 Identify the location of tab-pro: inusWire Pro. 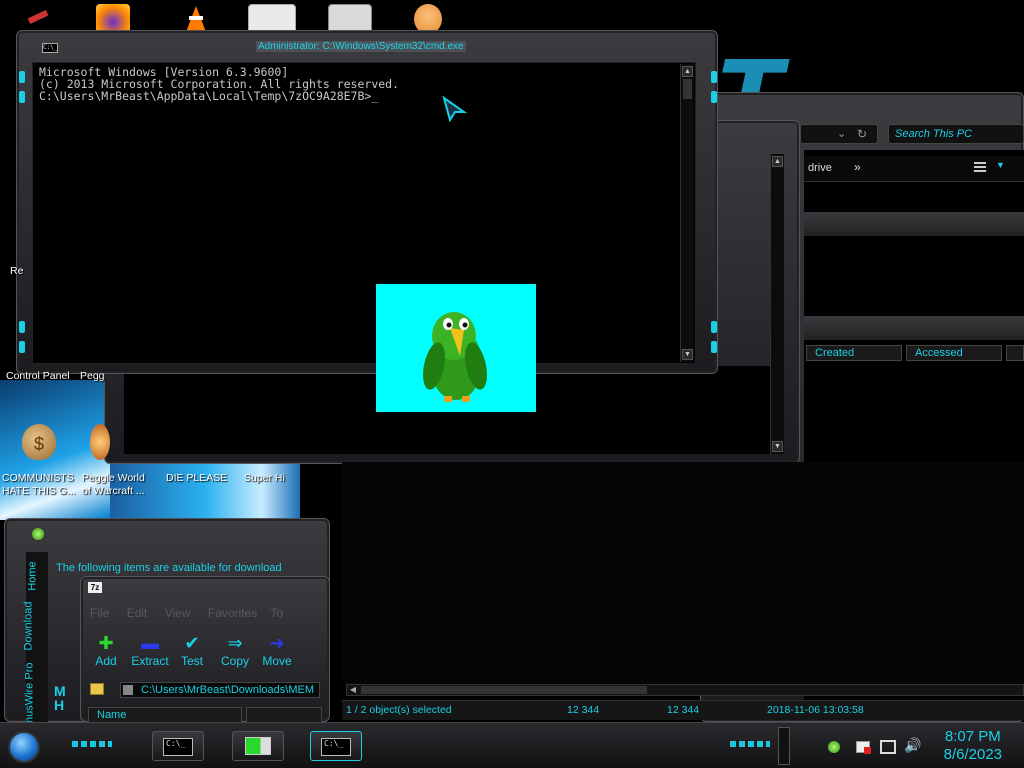
(29, 694).